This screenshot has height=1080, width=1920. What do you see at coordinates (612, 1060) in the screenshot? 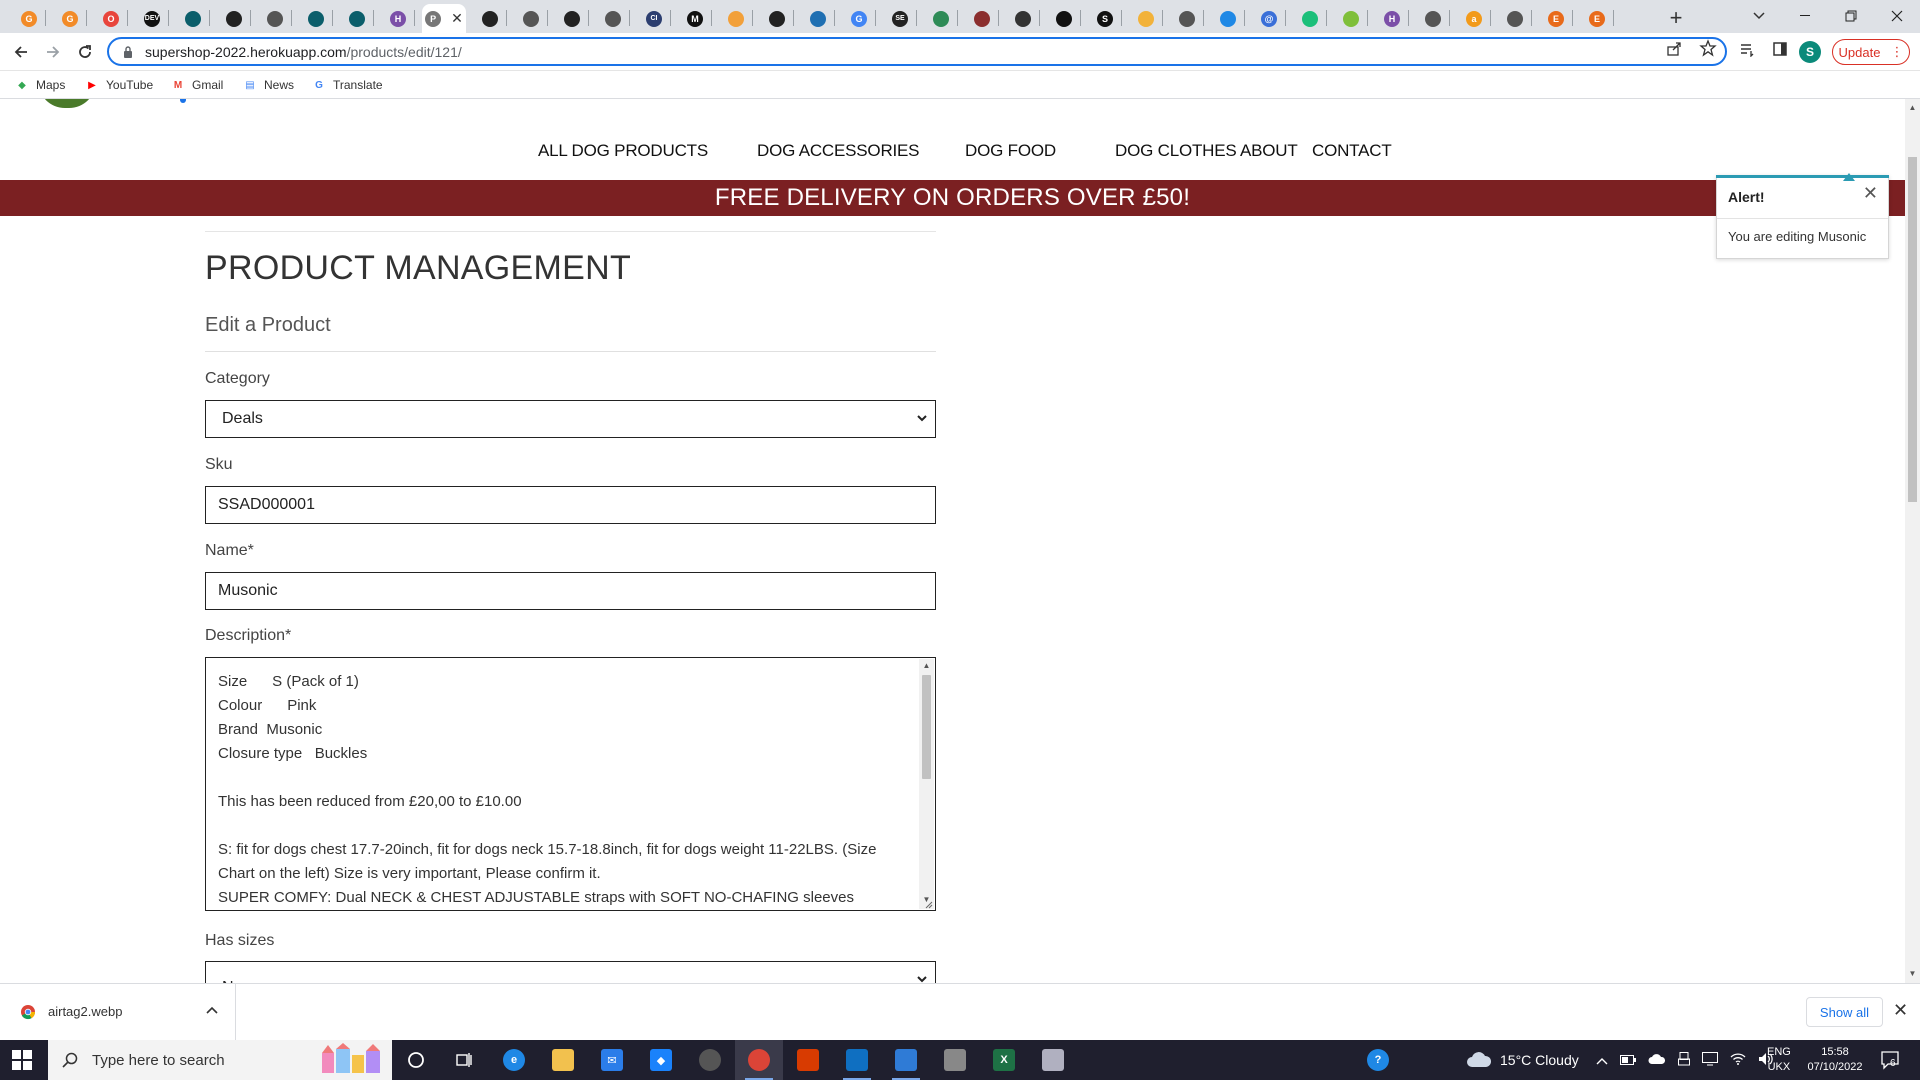
I see `mail-app: ✉` at bounding box center [612, 1060].